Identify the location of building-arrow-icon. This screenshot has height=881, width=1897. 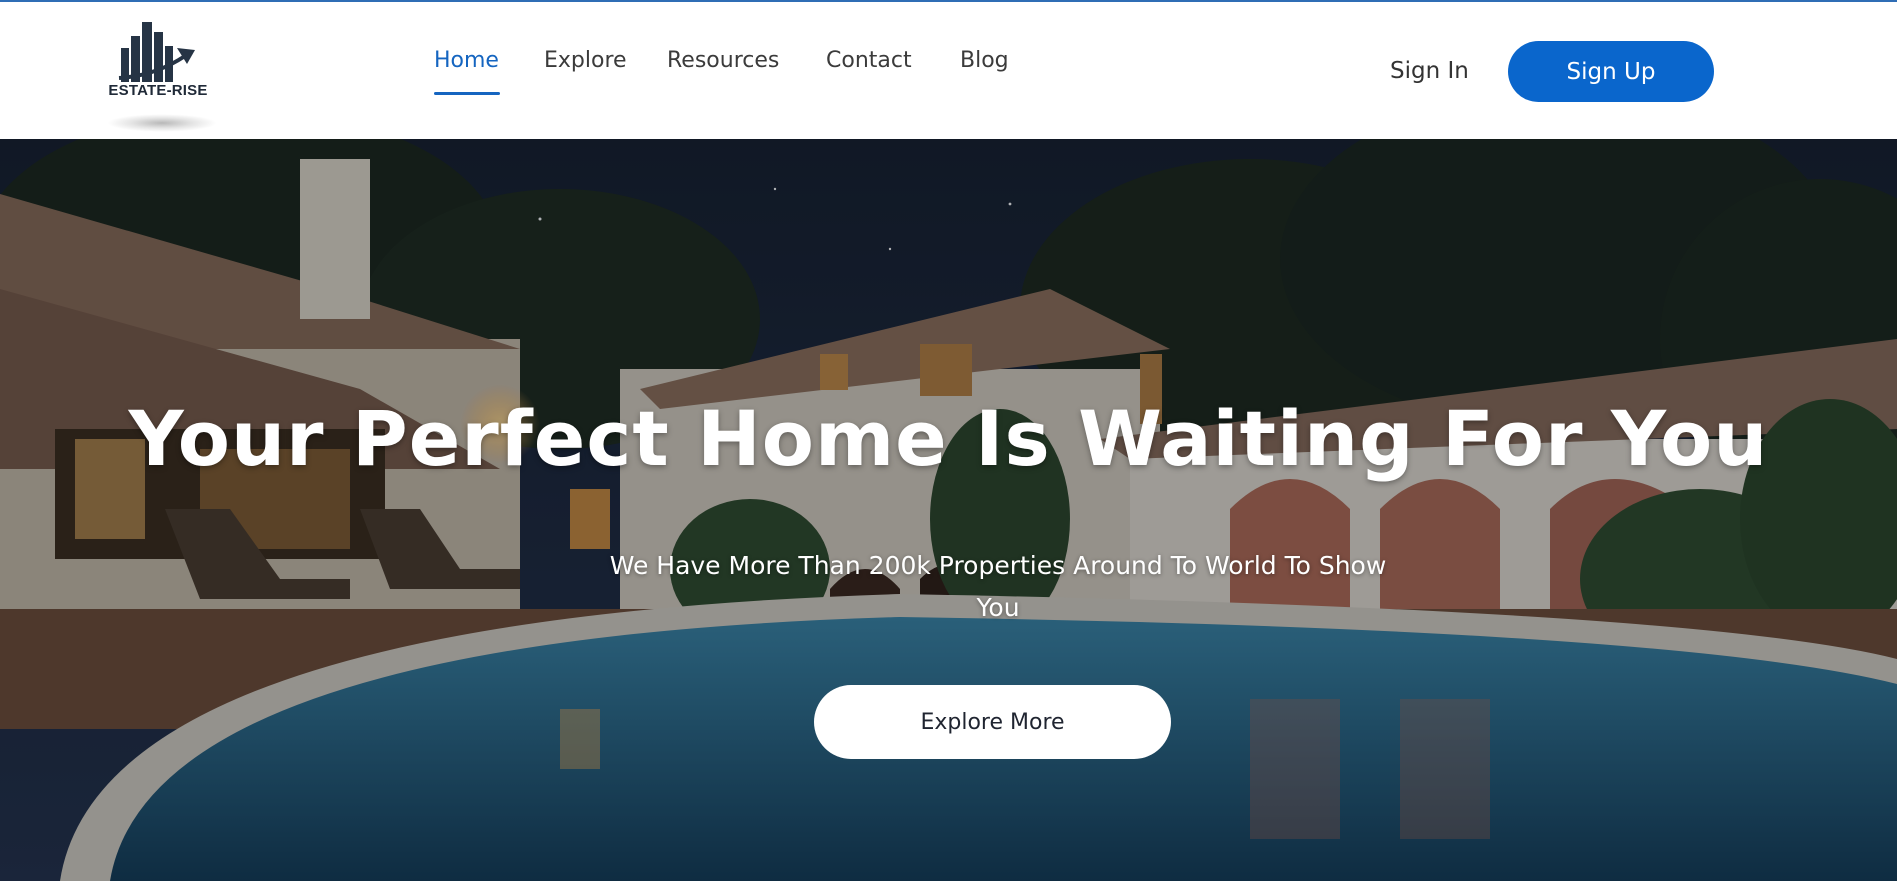
(156, 52).